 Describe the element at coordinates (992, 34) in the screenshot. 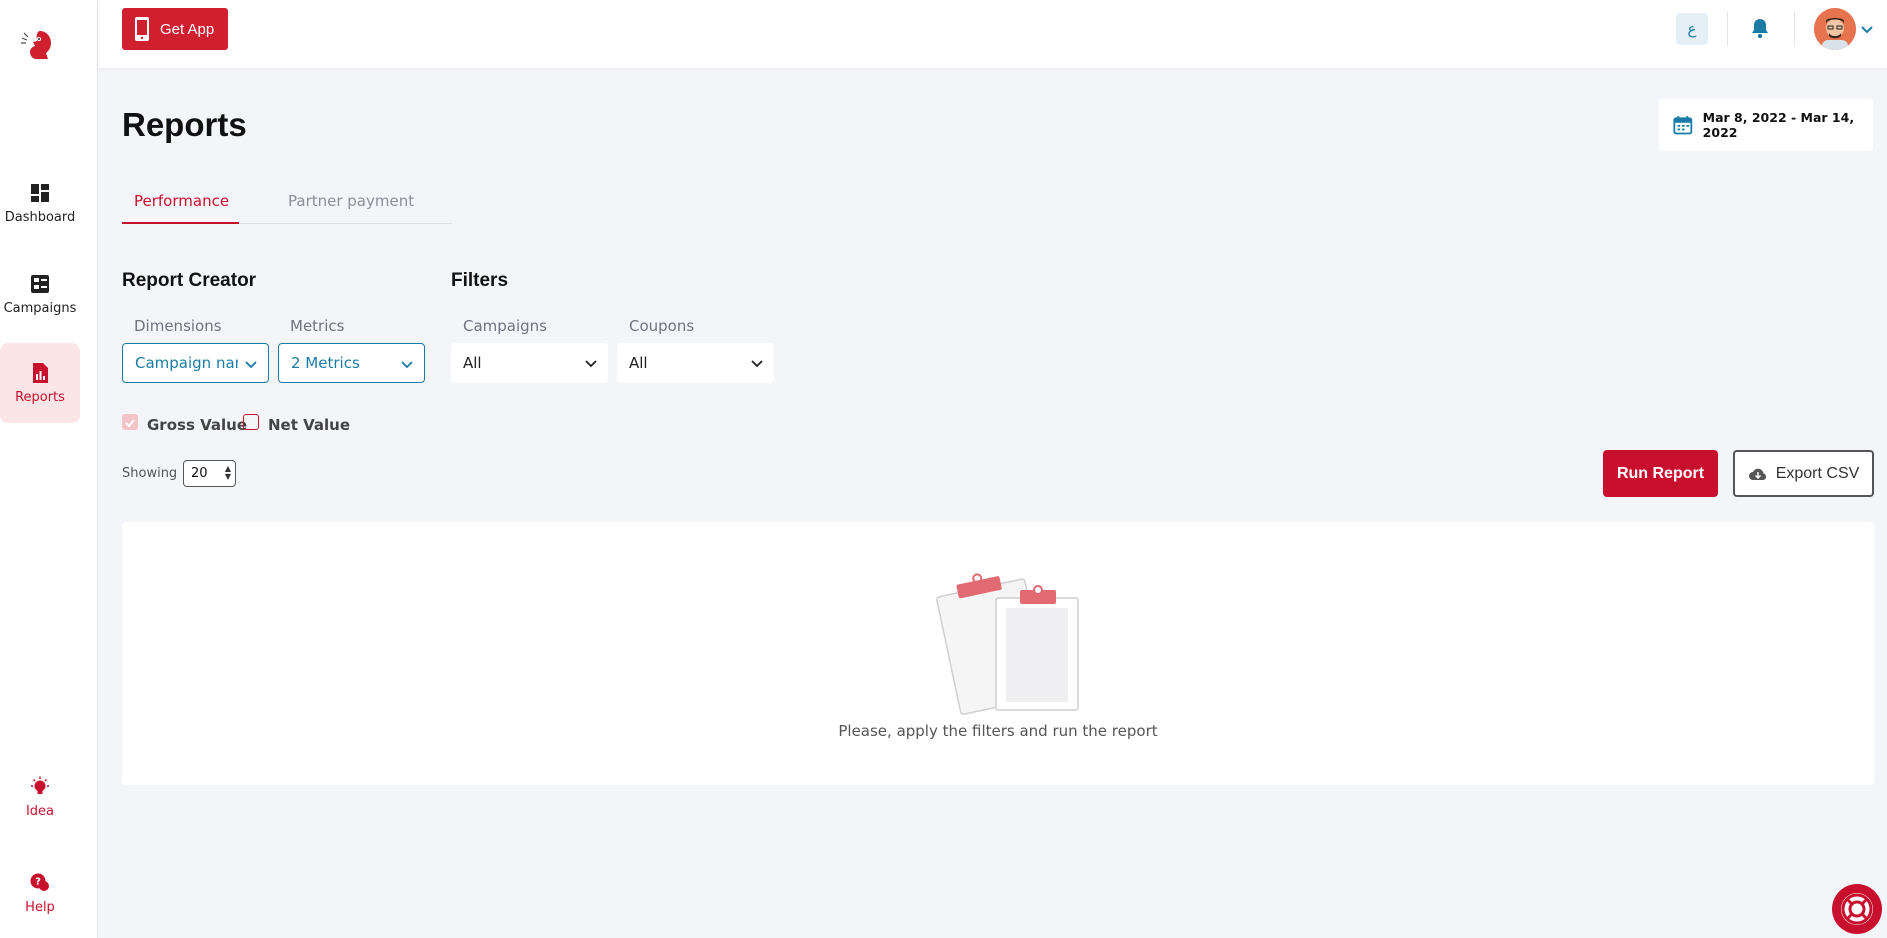

I see `top-bar: Get App ع` at that location.